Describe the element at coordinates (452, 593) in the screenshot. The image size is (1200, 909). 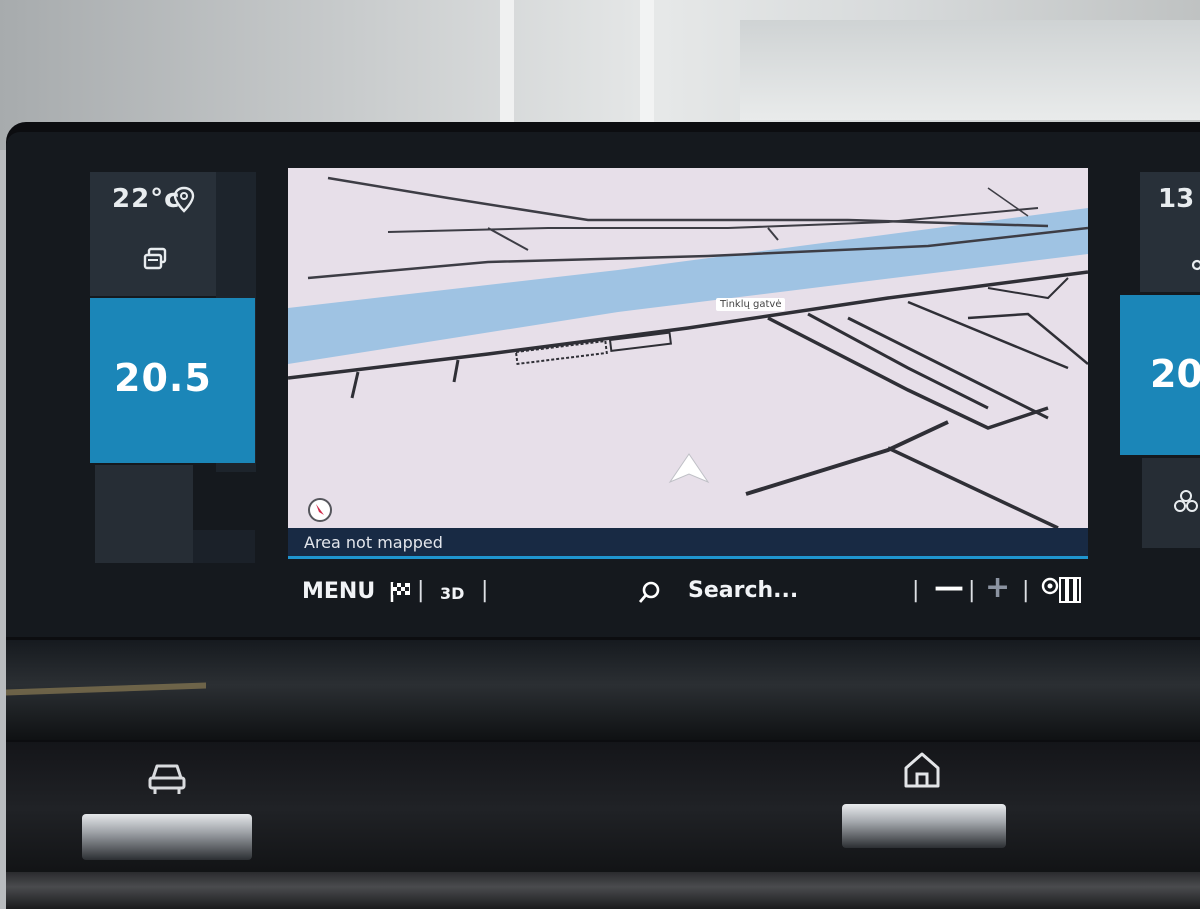
I see `view-3d-button: 3D` at that location.